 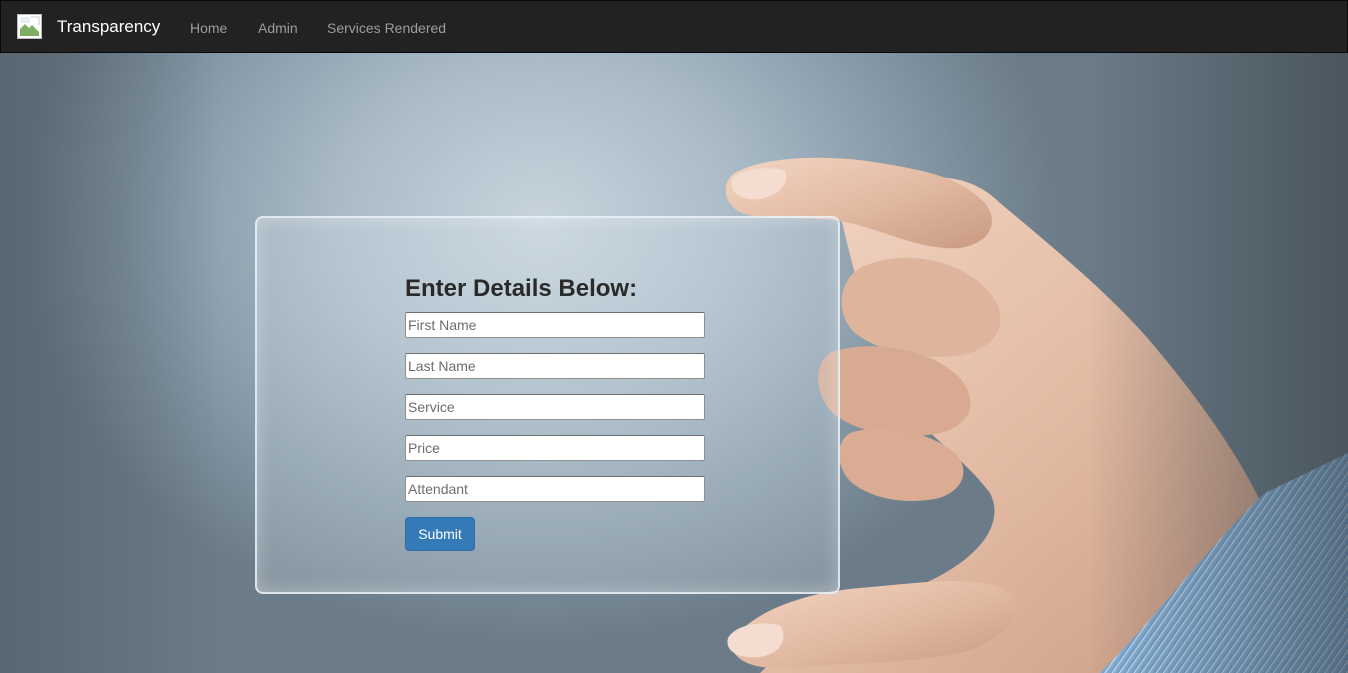 What do you see at coordinates (386, 28) in the screenshot?
I see `nav-link-services-rendered: Services Rendered` at bounding box center [386, 28].